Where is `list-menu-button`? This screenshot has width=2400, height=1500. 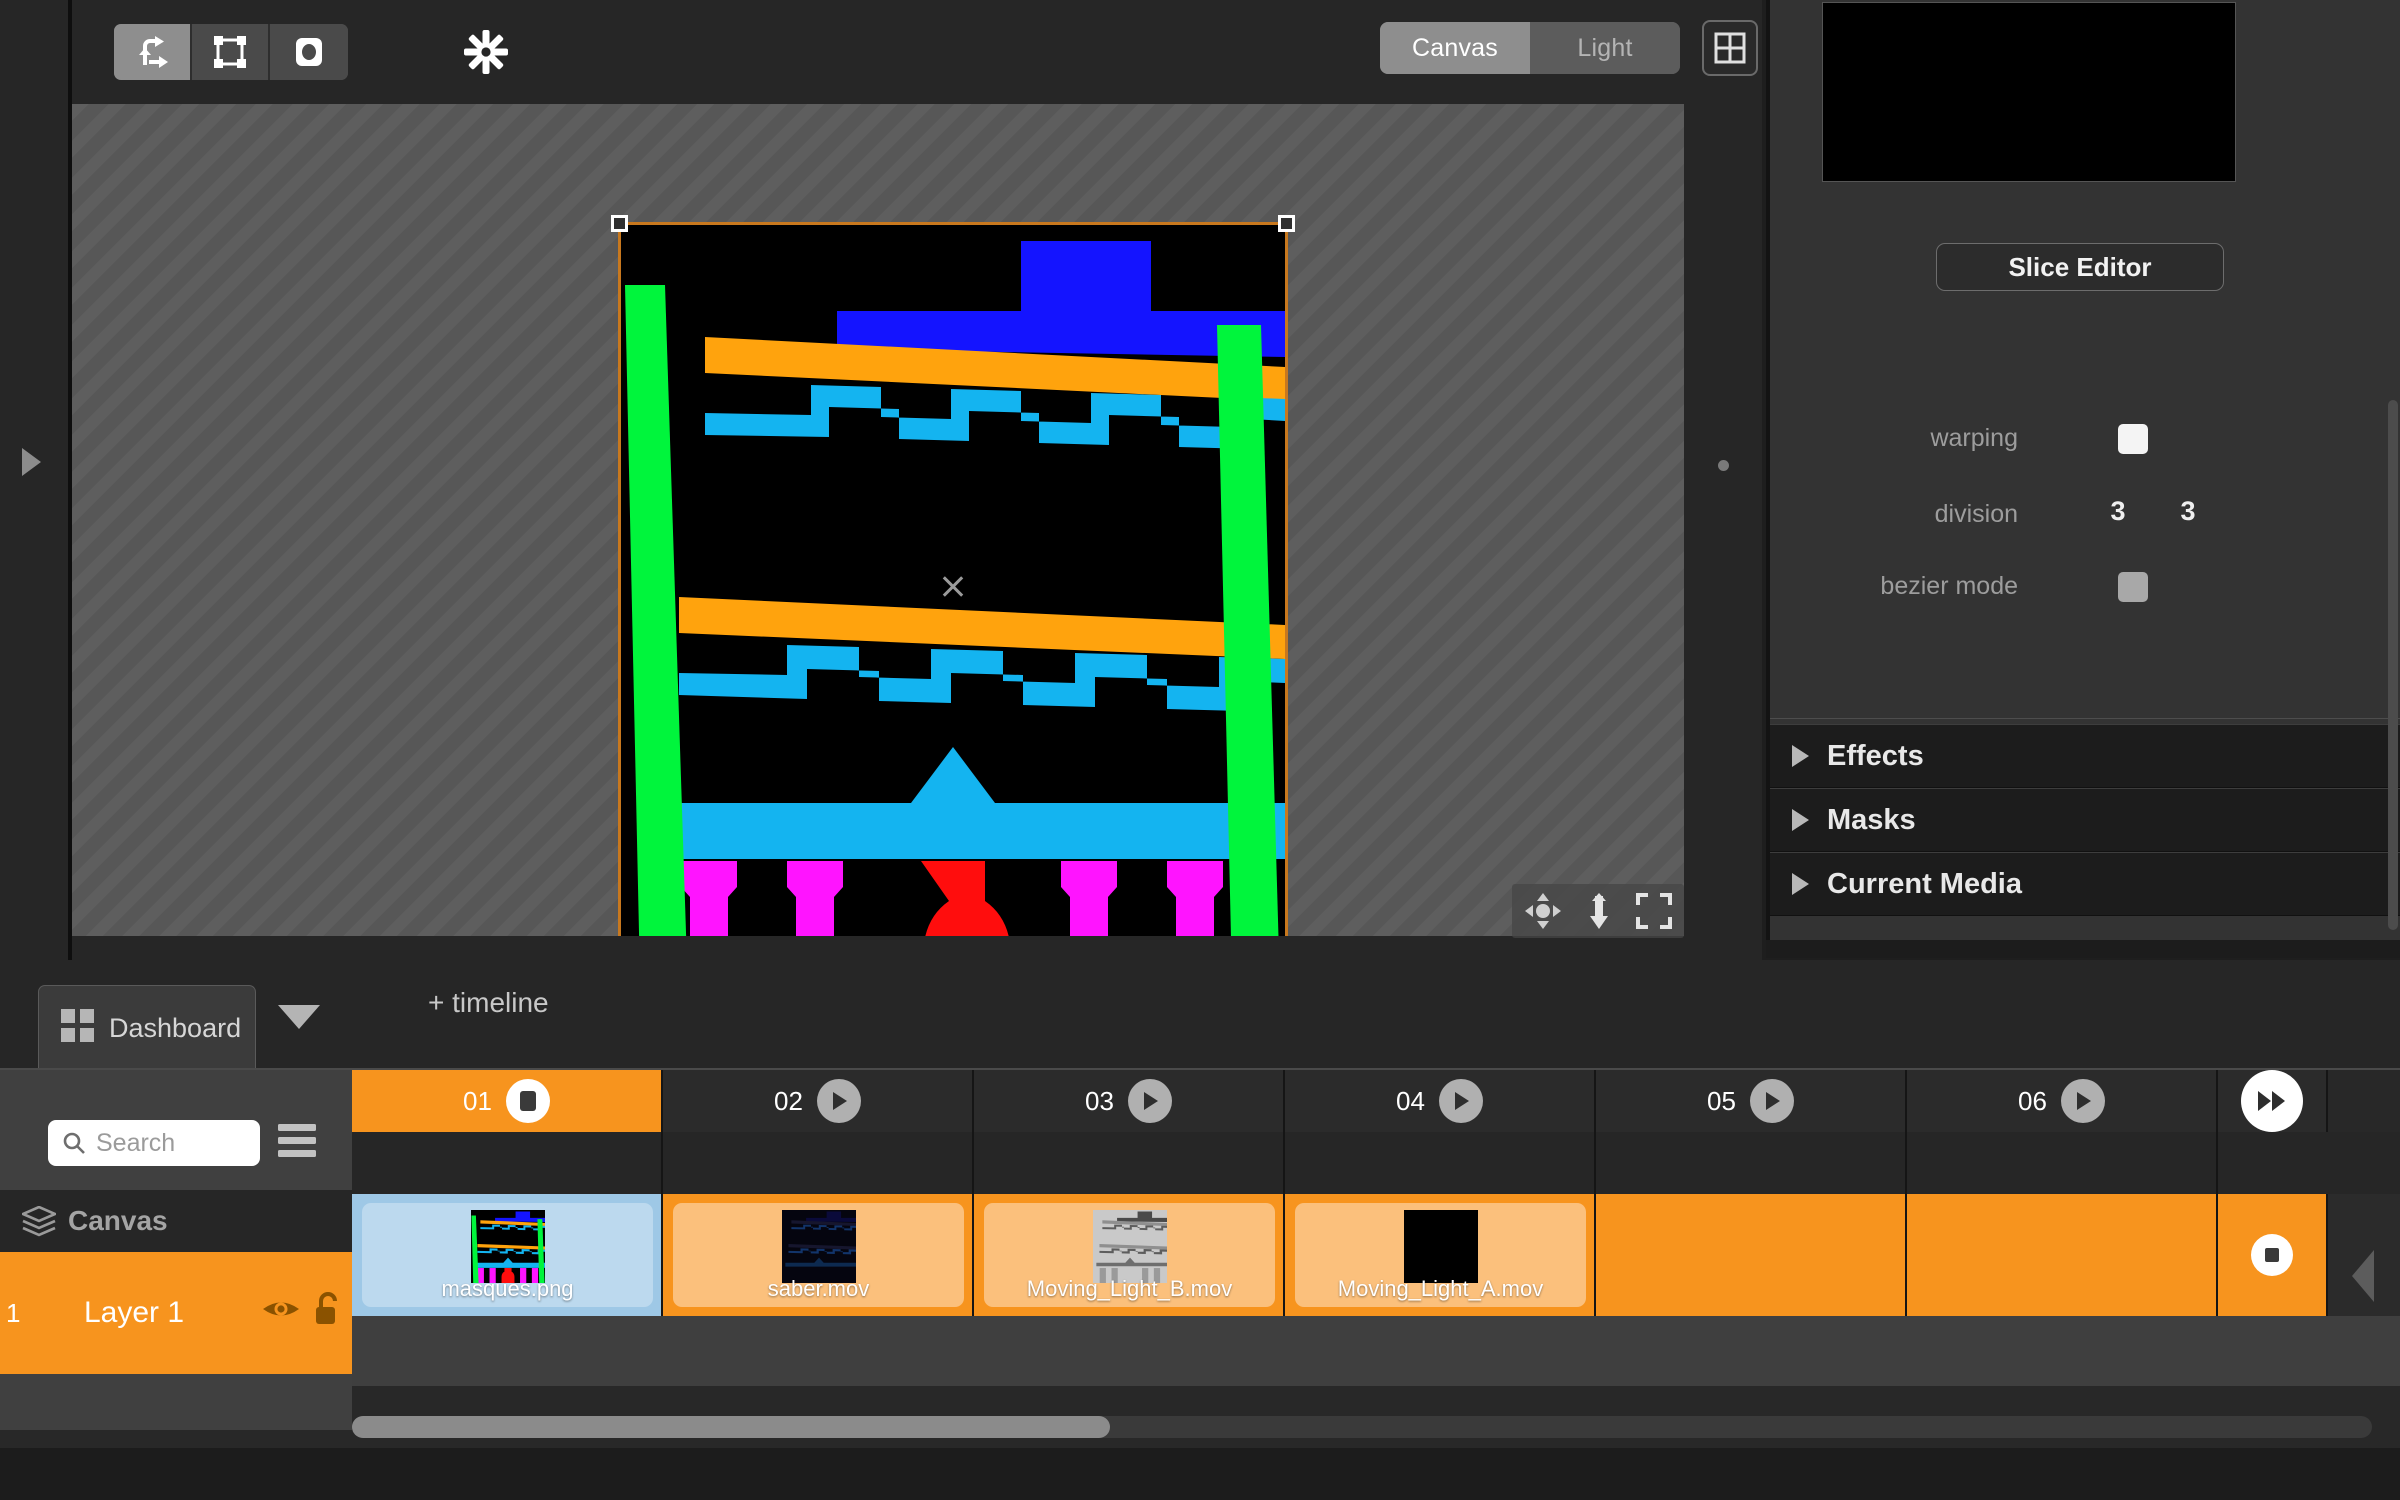 list-menu-button is located at coordinates (297, 1143).